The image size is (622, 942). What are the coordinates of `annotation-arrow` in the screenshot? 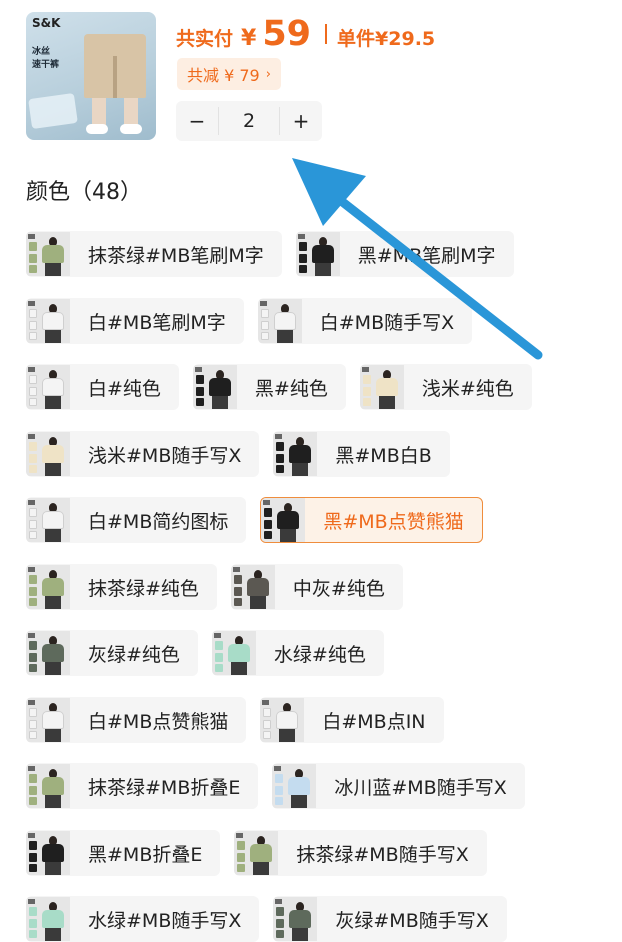 It's located at (417, 259).